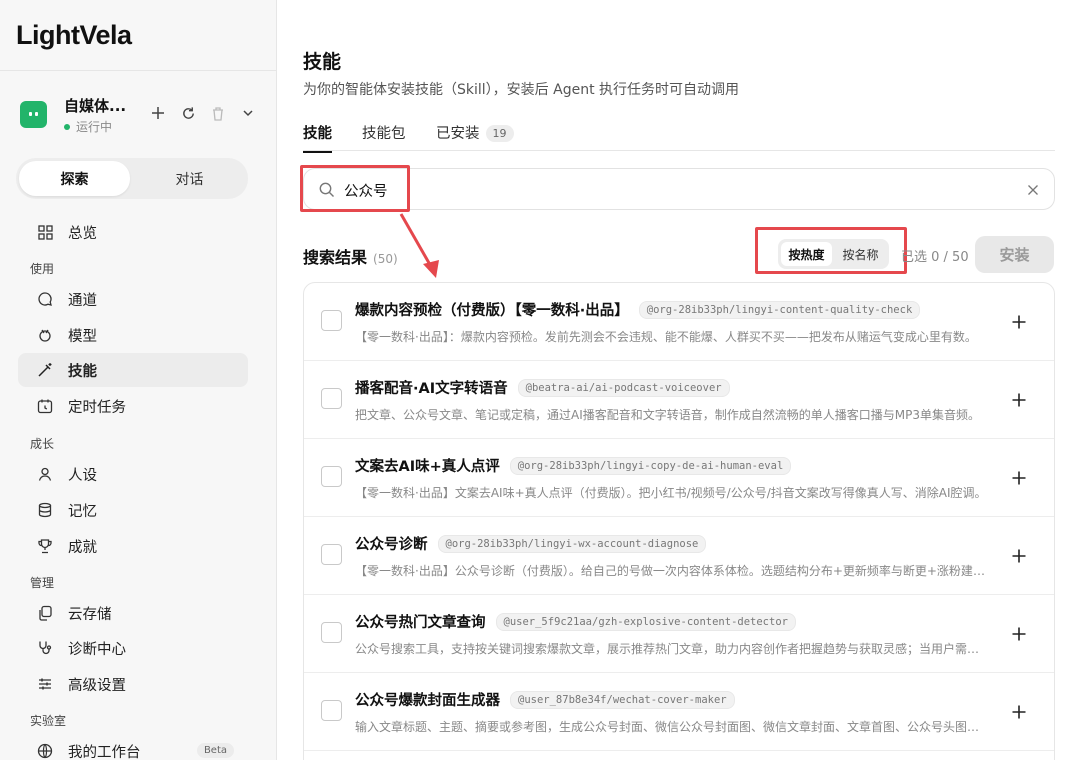 The image size is (1080, 760). What do you see at coordinates (45, 751) in the screenshot?
I see `workbench-icon` at bounding box center [45, 751].